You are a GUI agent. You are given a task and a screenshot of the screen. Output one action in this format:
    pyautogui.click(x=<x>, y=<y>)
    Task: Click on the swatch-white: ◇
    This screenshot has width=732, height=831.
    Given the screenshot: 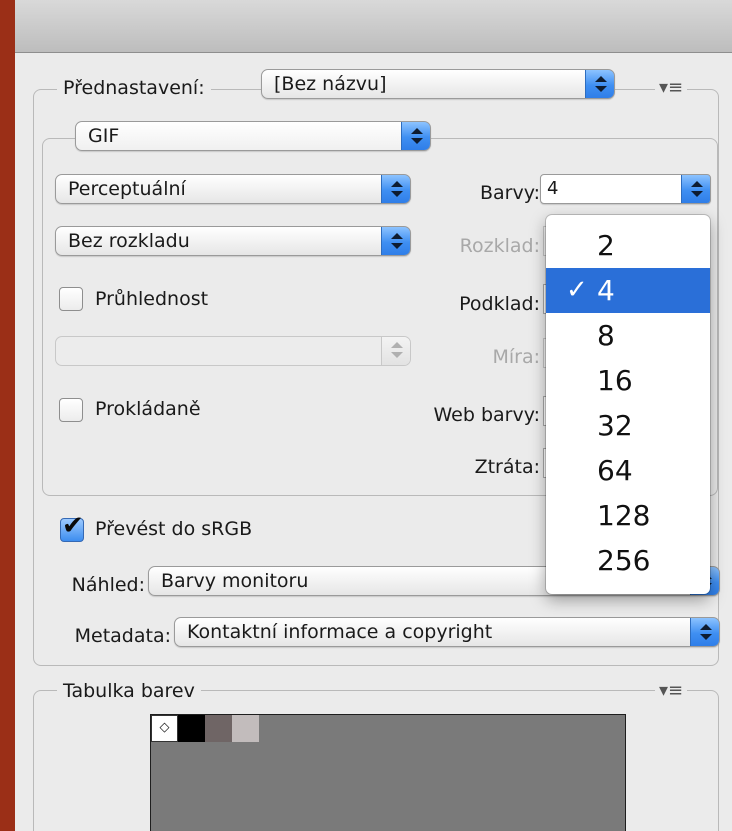 What is the action you would take?
    pyautogui.click(x=164, y=728)
    